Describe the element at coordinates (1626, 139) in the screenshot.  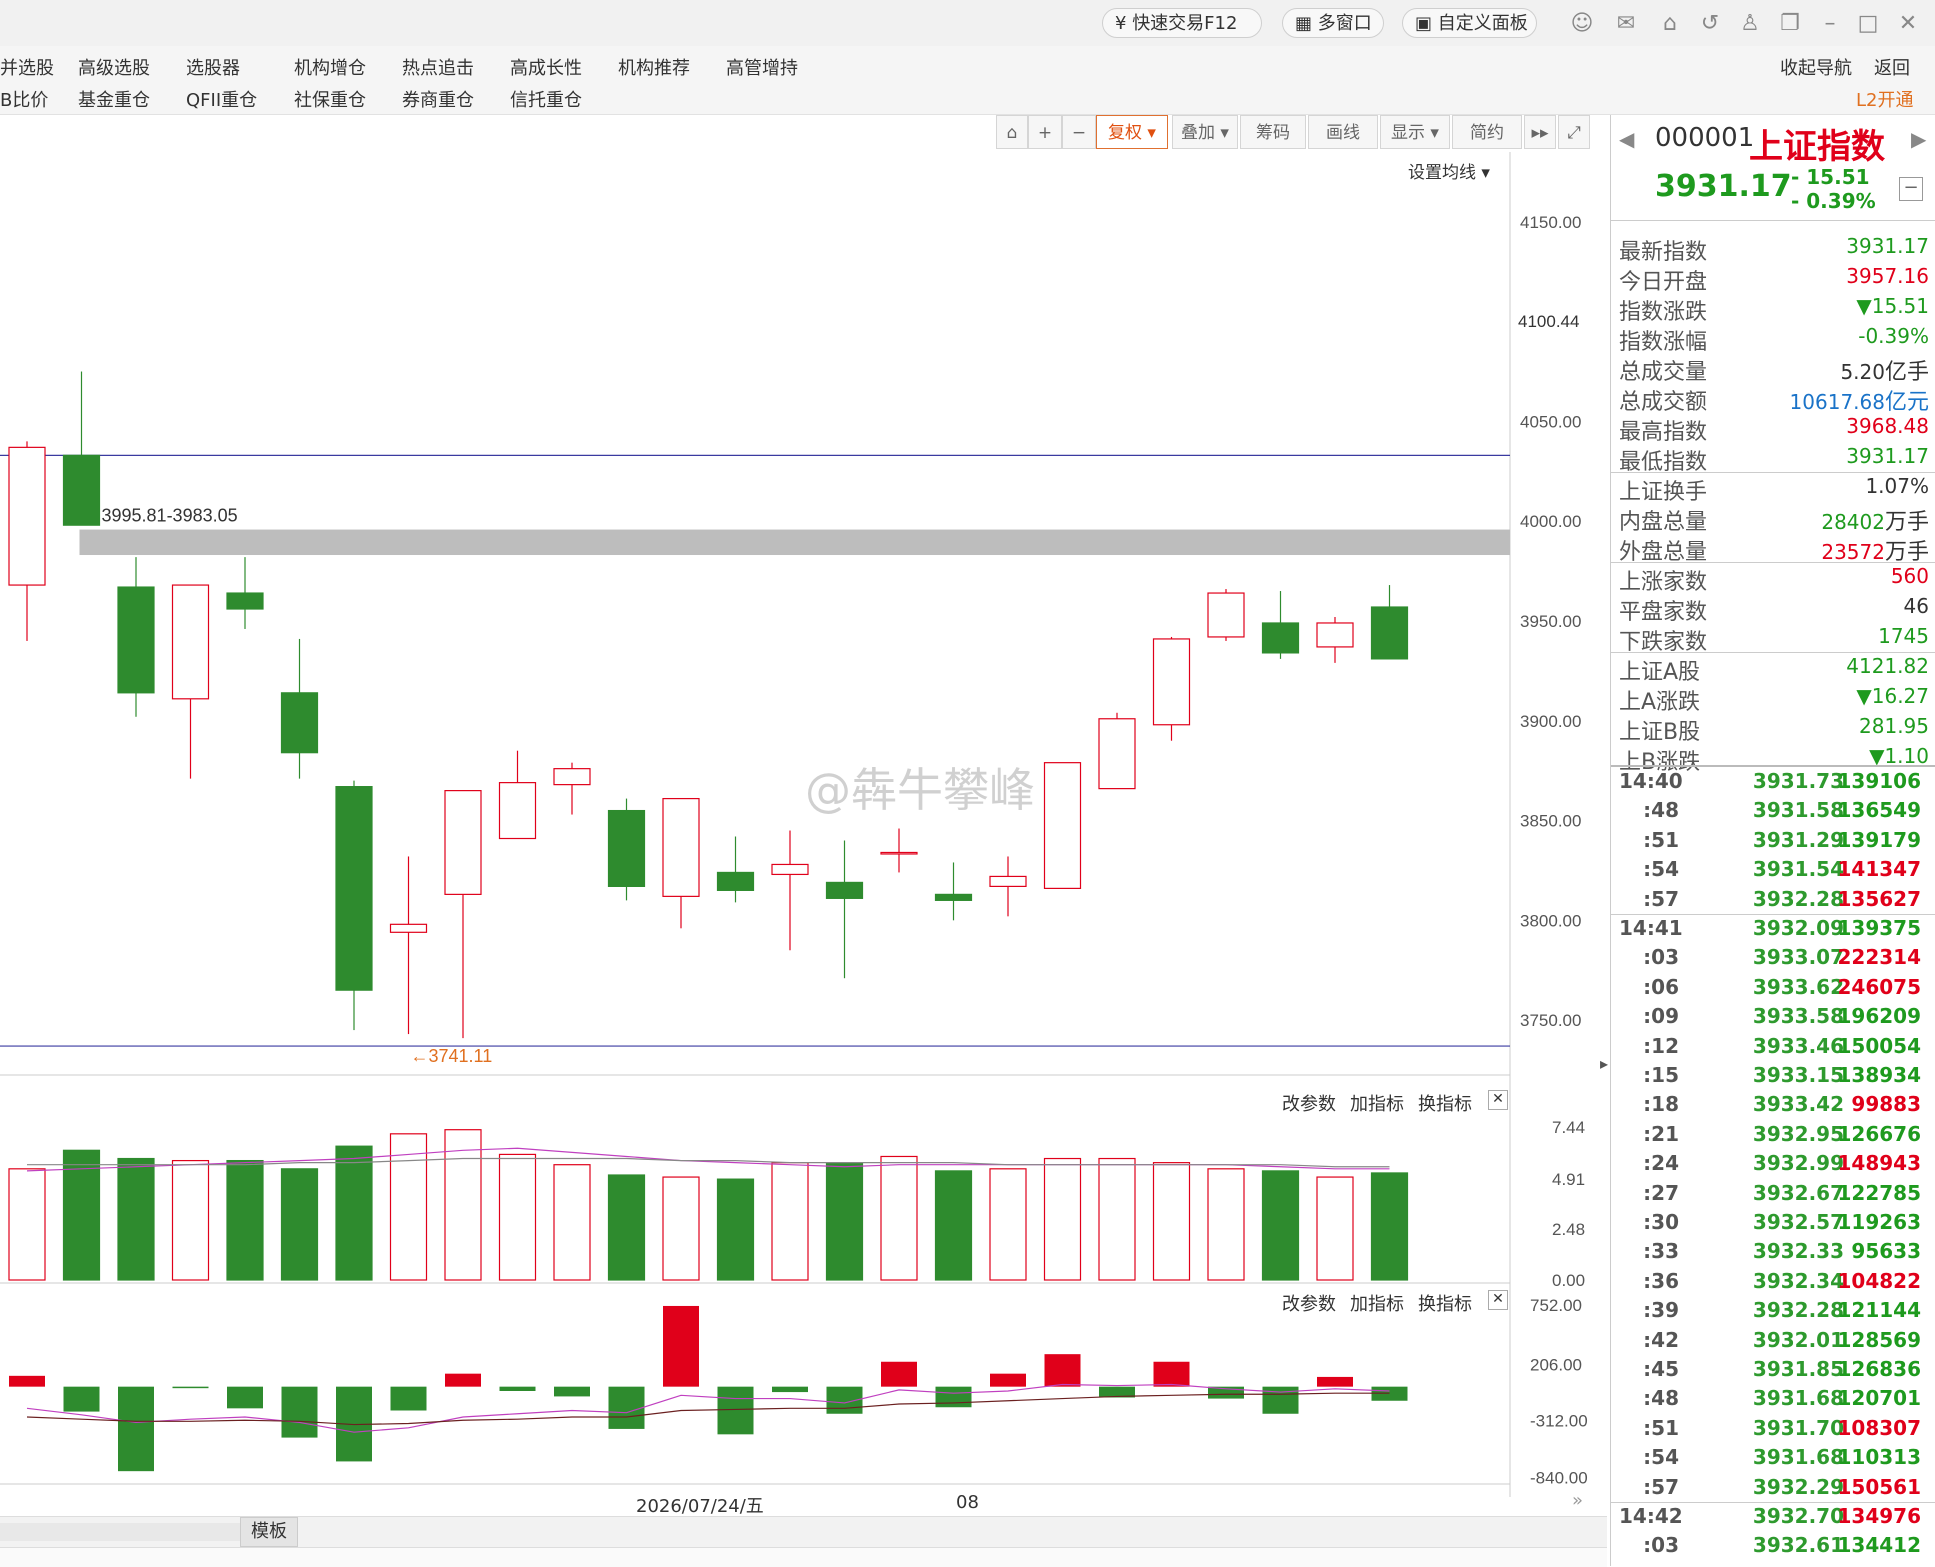
I see `prev-stock-icon: ◀` at that location.